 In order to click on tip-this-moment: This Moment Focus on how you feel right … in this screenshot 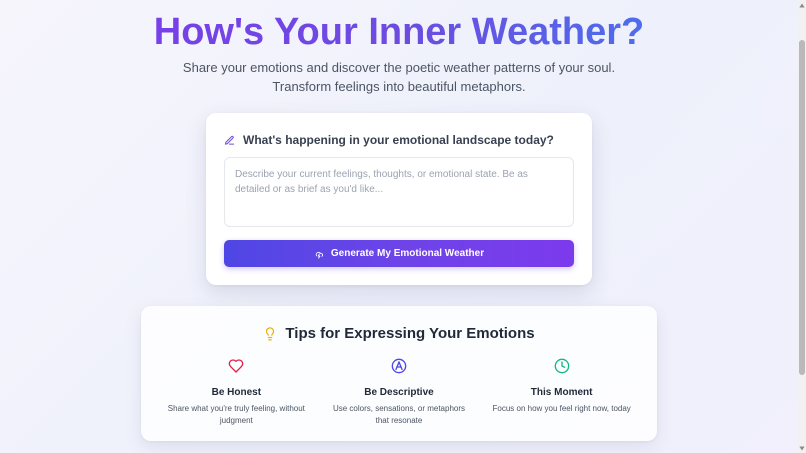, I will do `click(561, 391)`.